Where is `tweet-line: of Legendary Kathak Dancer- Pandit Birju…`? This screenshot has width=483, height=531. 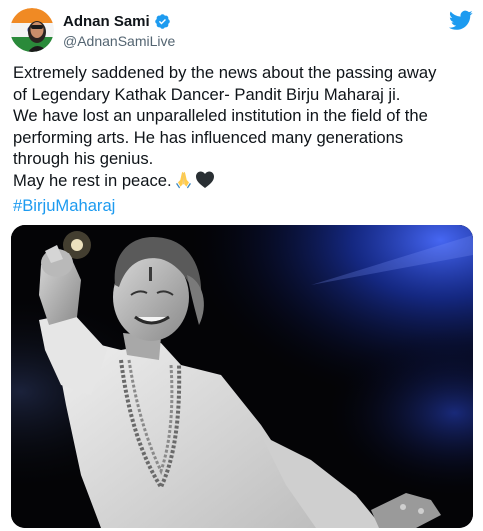
tweet-line: of Legendary Kathak Dancer- Pandit Birju… is located at coordinates (207, 94).